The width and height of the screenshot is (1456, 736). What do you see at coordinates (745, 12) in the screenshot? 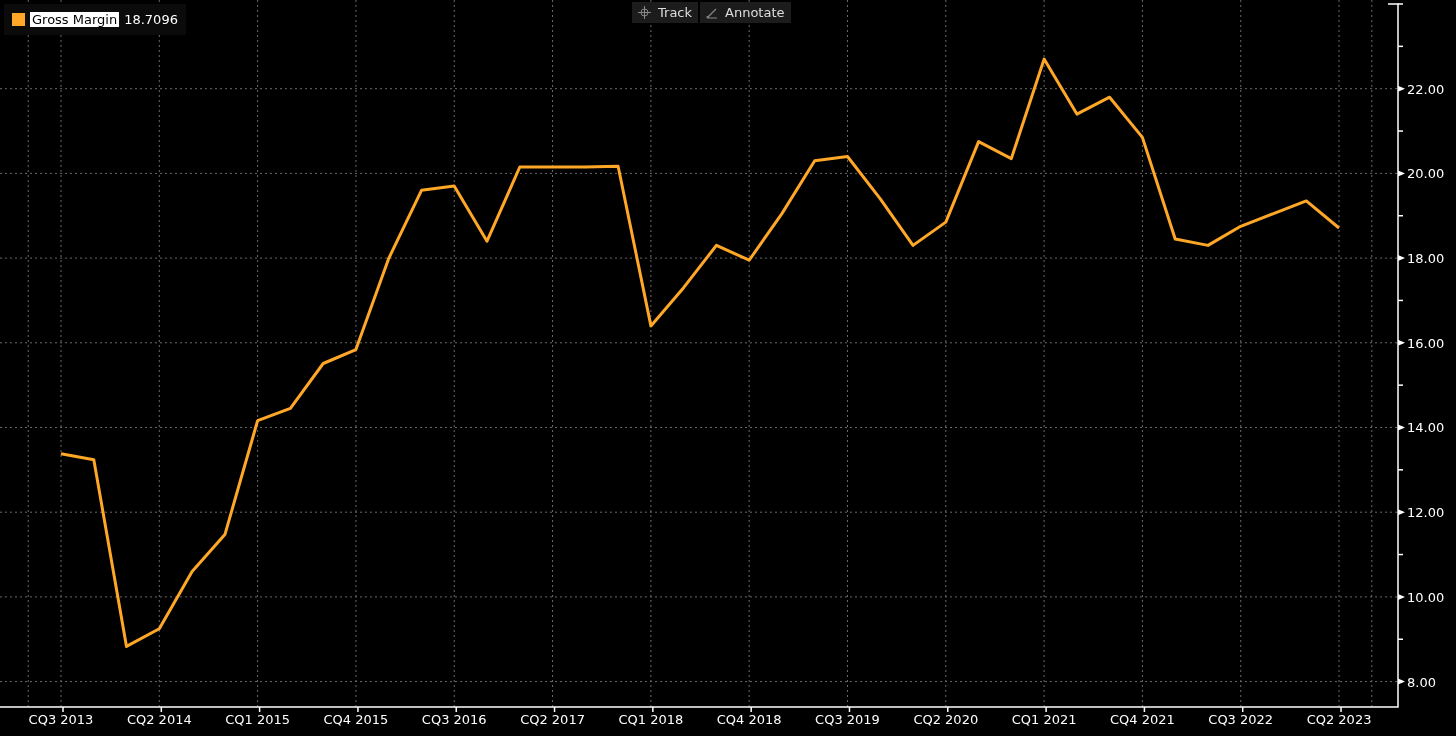
I see `annotate-button: Annotate` at bounding box center [745, 12].